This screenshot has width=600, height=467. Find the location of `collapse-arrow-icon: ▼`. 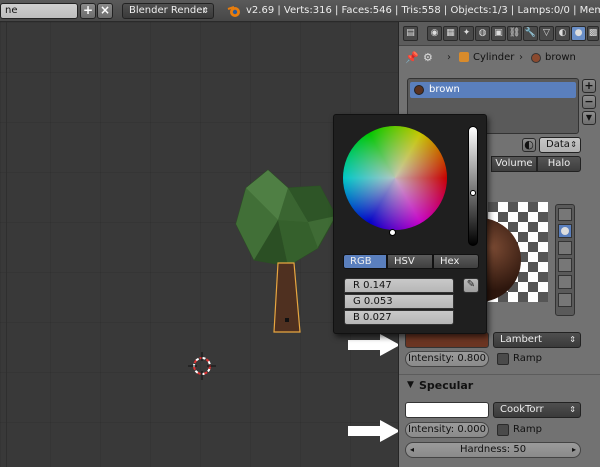

collapse-arrow-icon: ▼ is located at coordinates (410, 385).